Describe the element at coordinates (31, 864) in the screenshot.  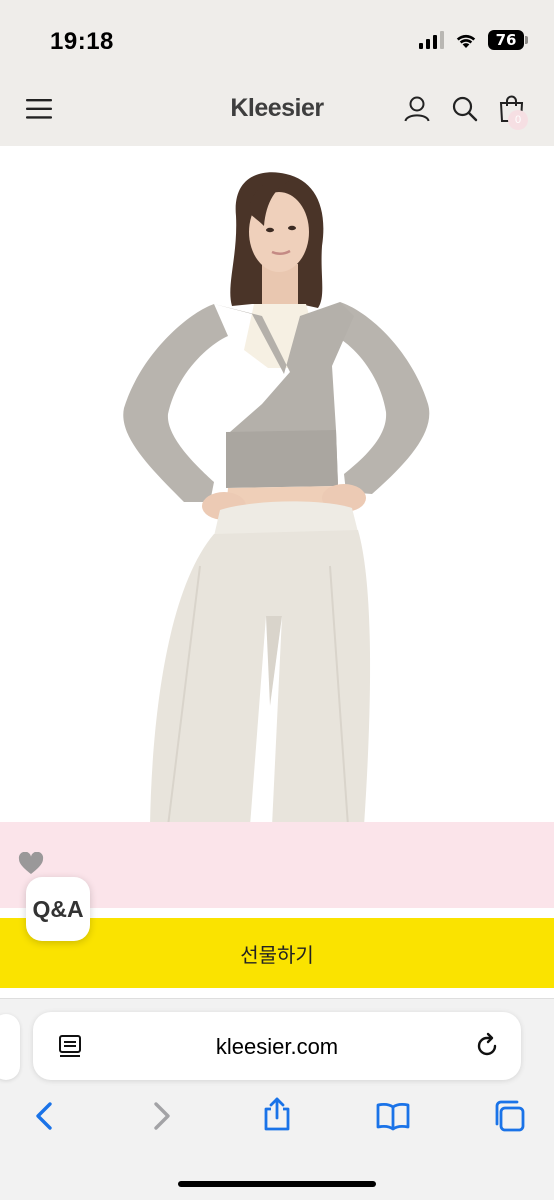
I see `heart-icon` at that location.